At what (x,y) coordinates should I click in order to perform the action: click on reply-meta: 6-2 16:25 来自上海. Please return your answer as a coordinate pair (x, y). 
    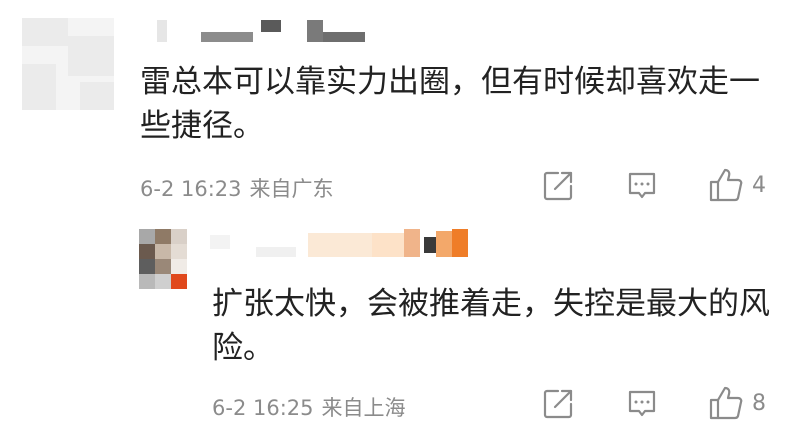
    Looking at the image, I should click on (309, 407).